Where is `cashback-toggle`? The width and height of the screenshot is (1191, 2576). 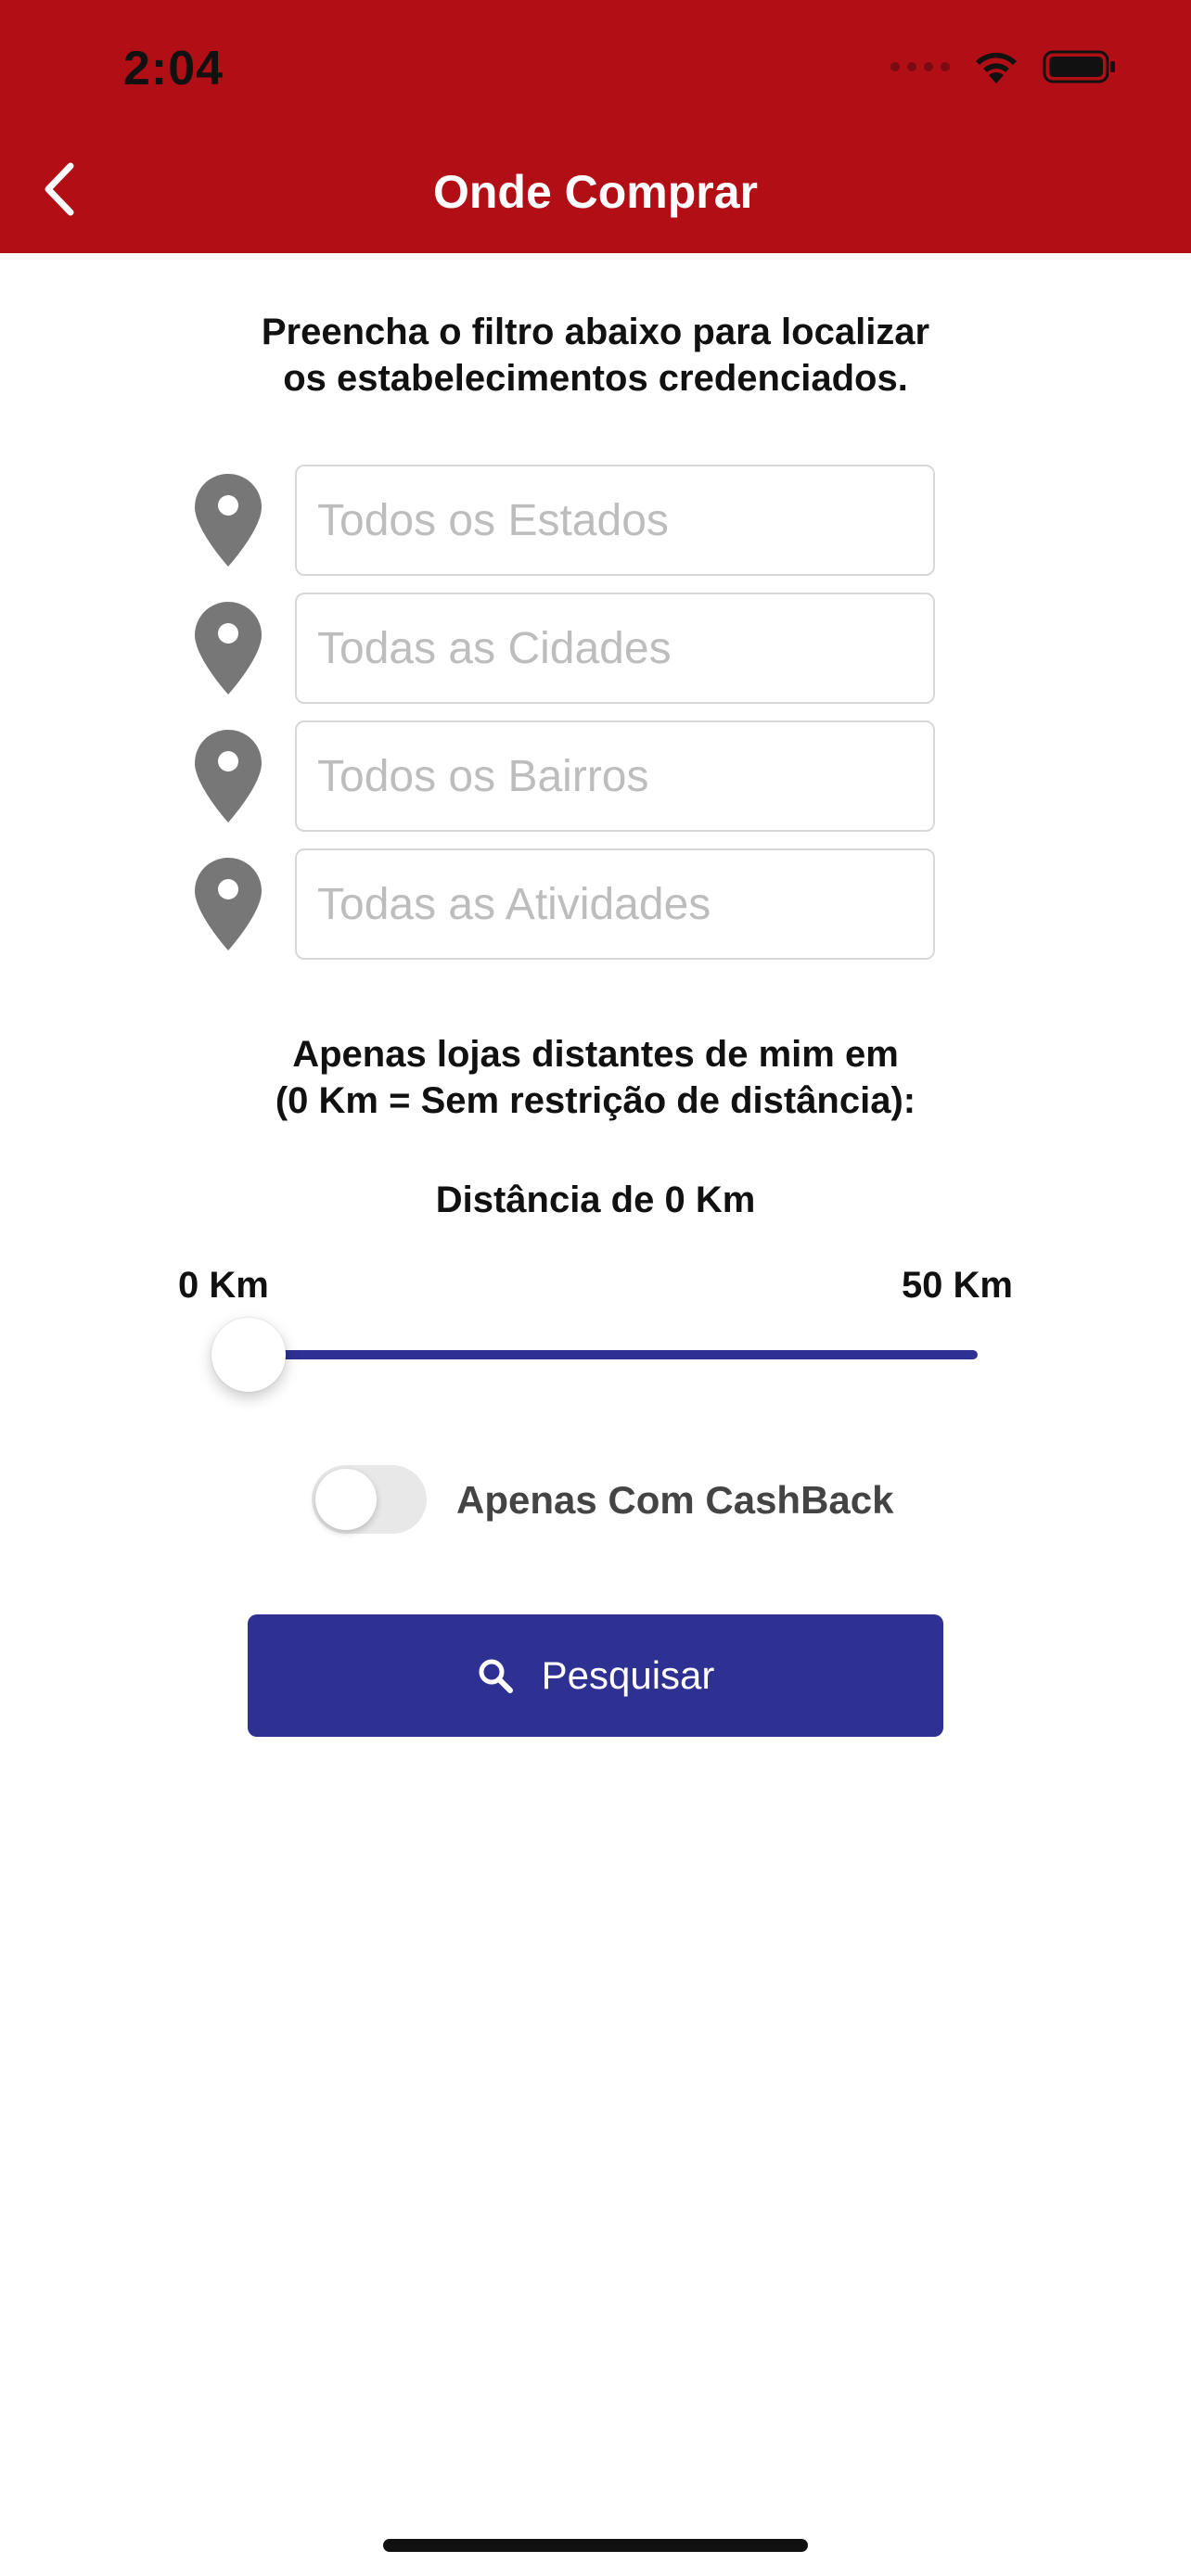 cashback-toggle is located at coordinates (369, 1499).